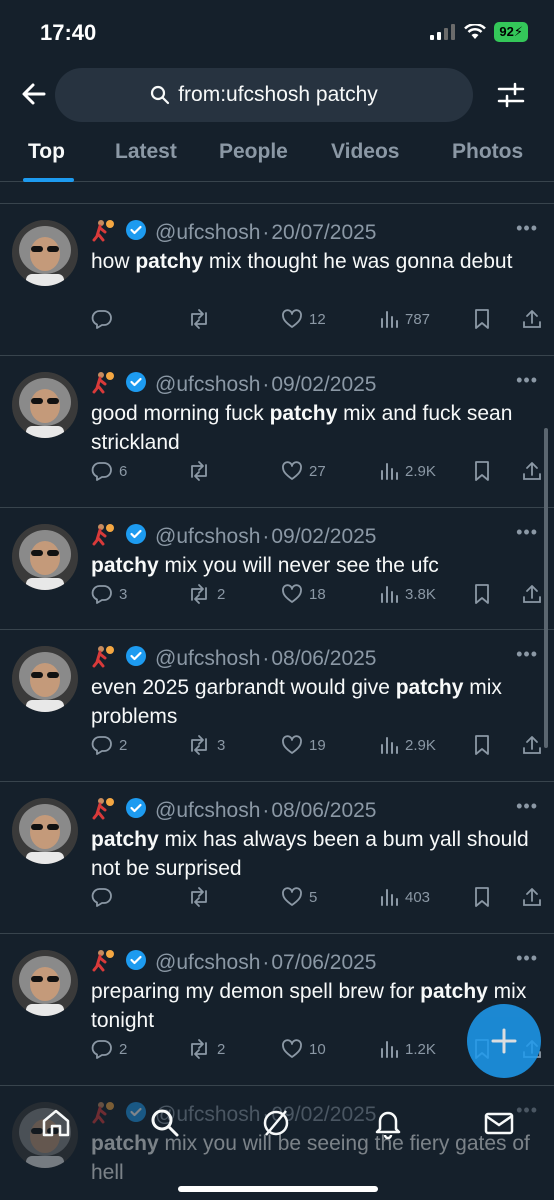 Image resolution: width=554 pixels, height=1200 pixels. I want to click on home-icon, so click(56, 1123).